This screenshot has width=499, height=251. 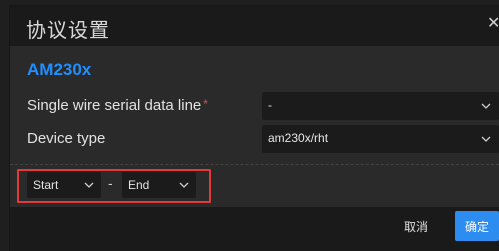 What do you see at coordinates (68, 31) in the screenshot?
I see `dialog-title: 协议设置` at bounding box center [68, 31].